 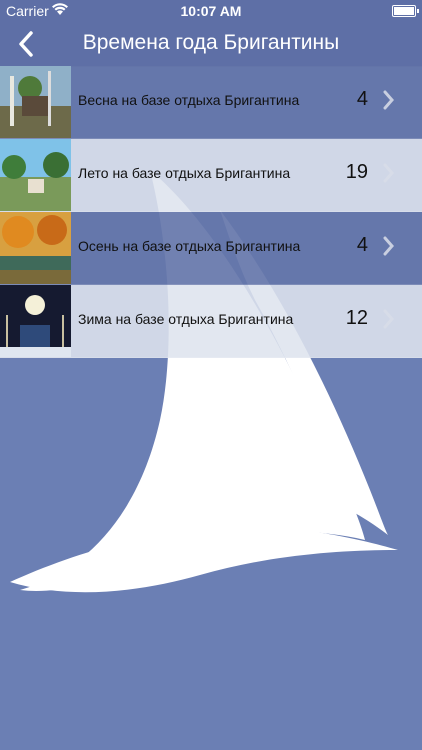 I want to click on list-item-autumn: Осень на базе отдыха Бригантина 4, so click(x=211, y=248).